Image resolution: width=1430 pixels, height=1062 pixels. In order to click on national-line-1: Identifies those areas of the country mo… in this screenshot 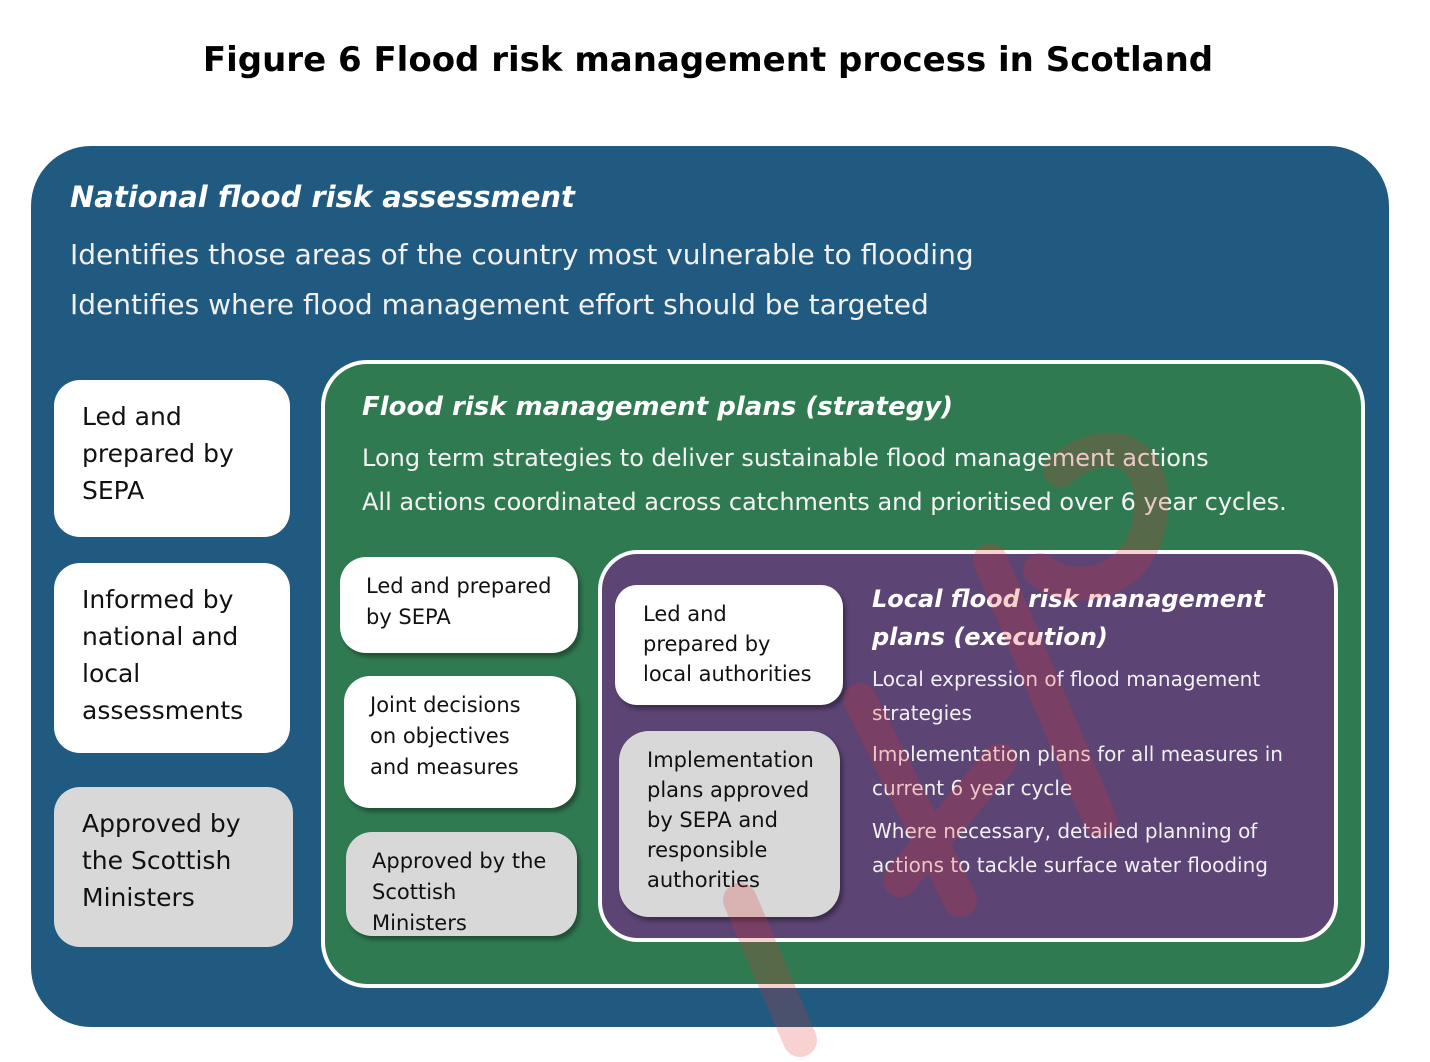, I will do `click(522, 254)`.